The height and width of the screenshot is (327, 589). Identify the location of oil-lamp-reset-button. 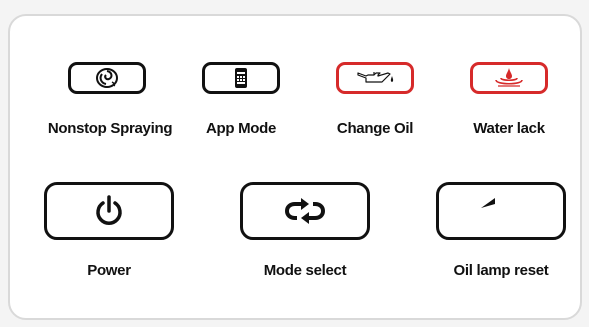
(501, 211).